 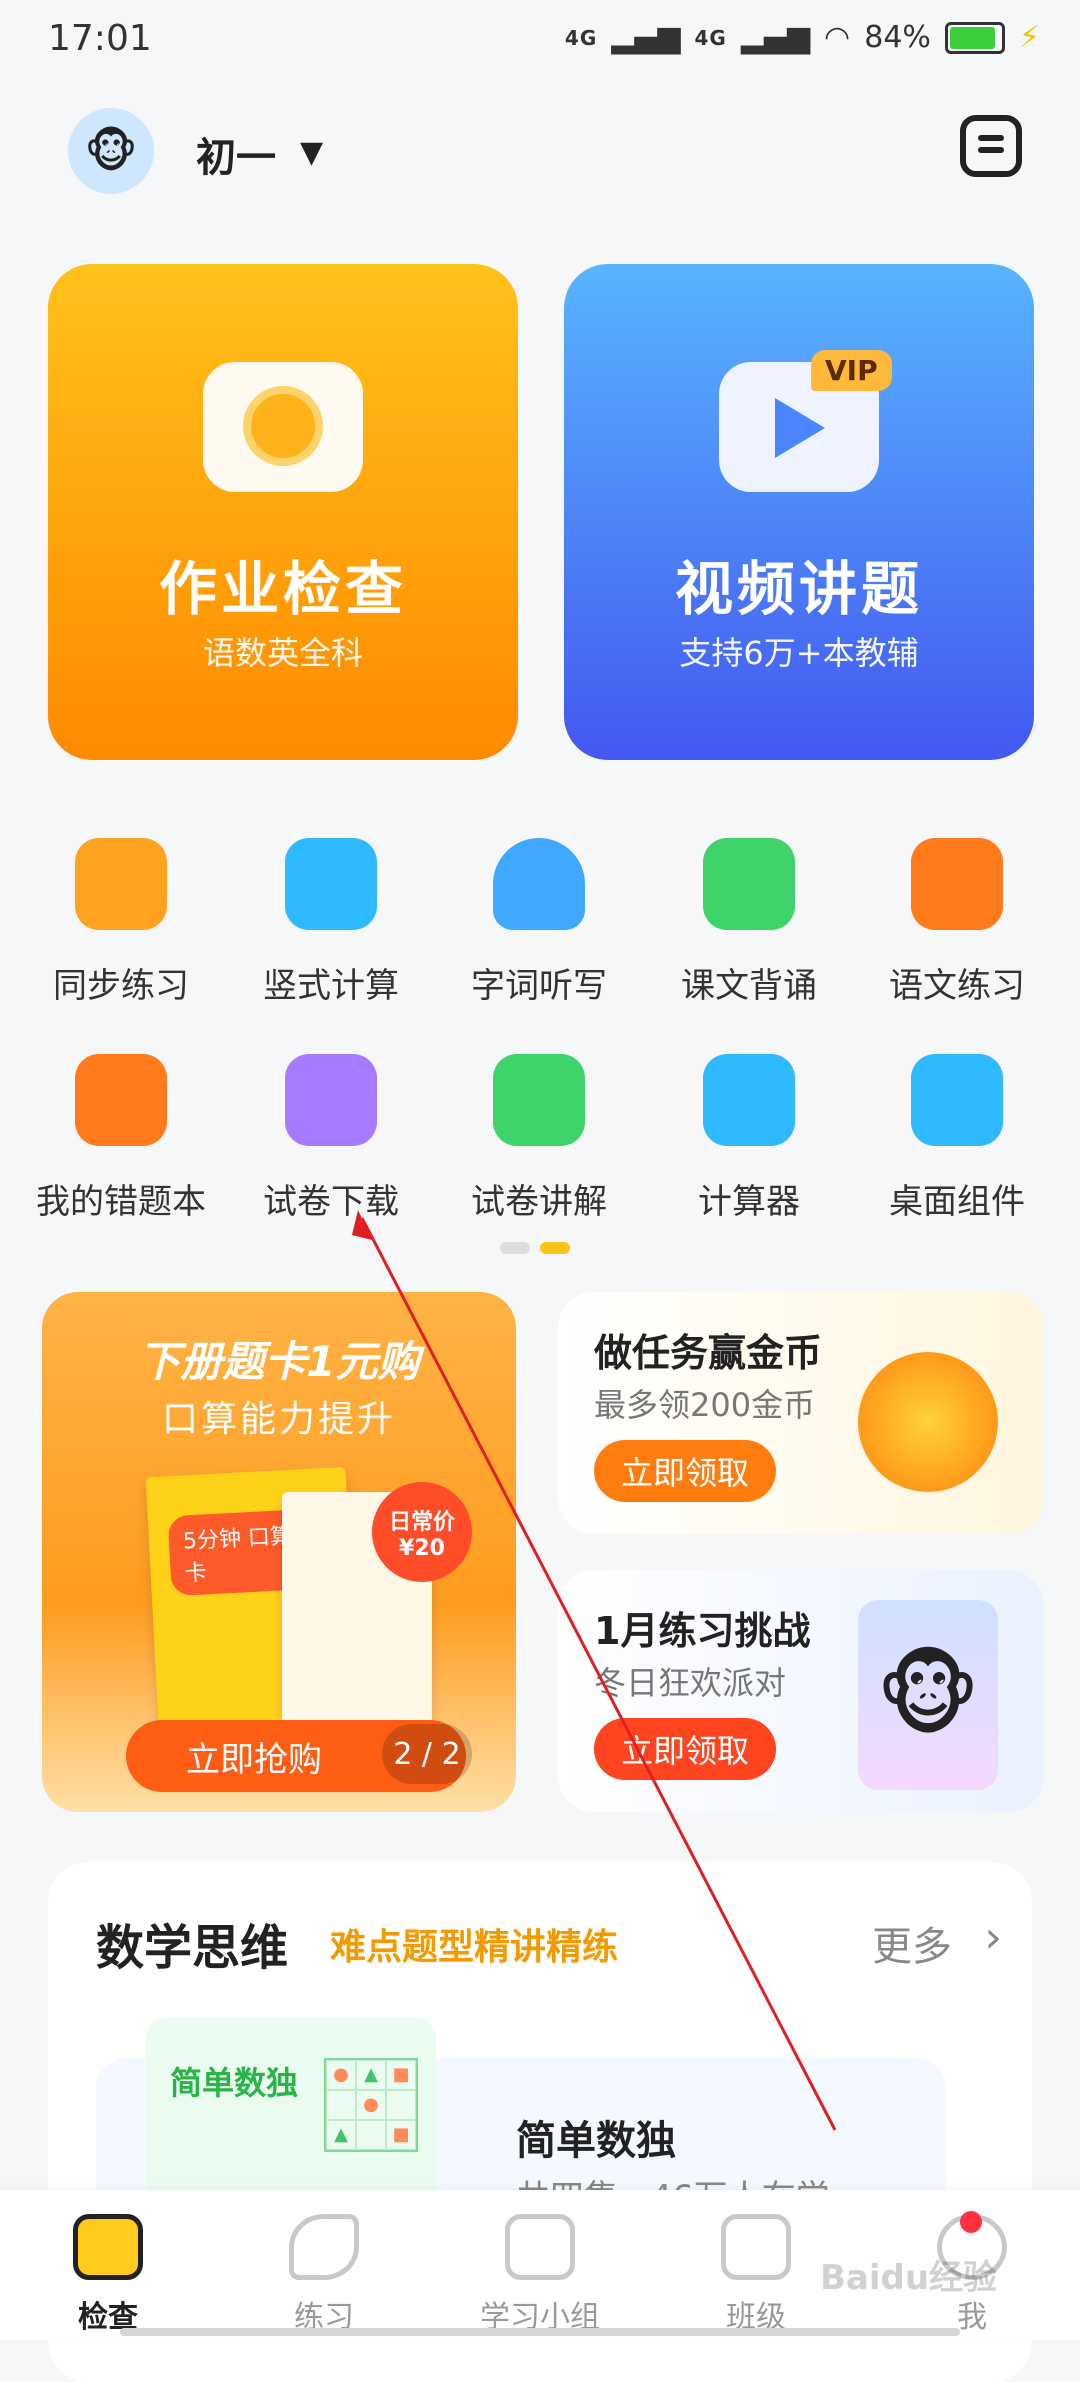 I want to click on tool-dictation: 字词听写, so click(x=539, y=922).